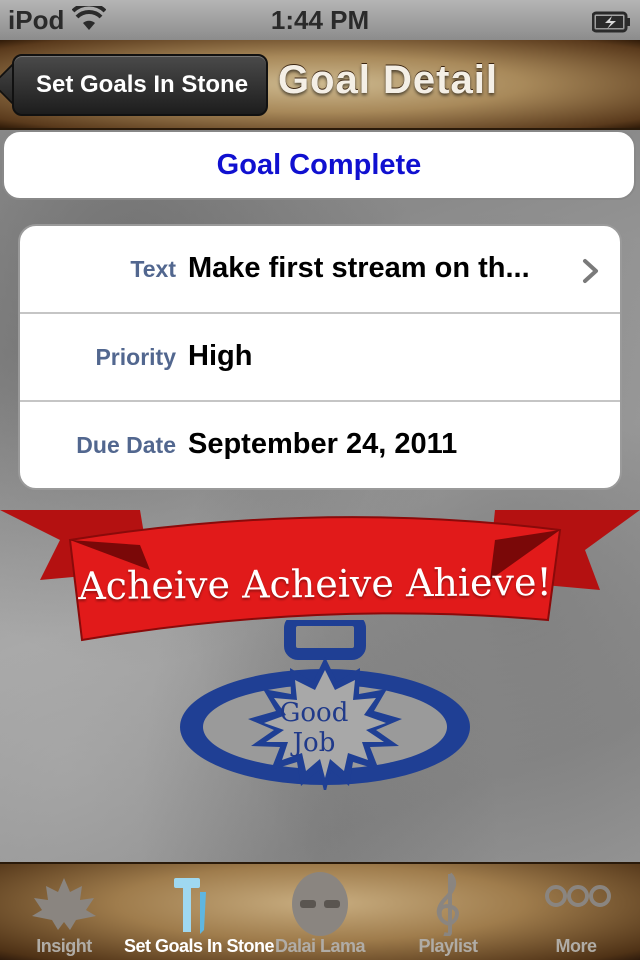 The height and width of the screenshot is (960, 640). I want to click on goal-complete-button: Goal Complete, so click(319, 165).